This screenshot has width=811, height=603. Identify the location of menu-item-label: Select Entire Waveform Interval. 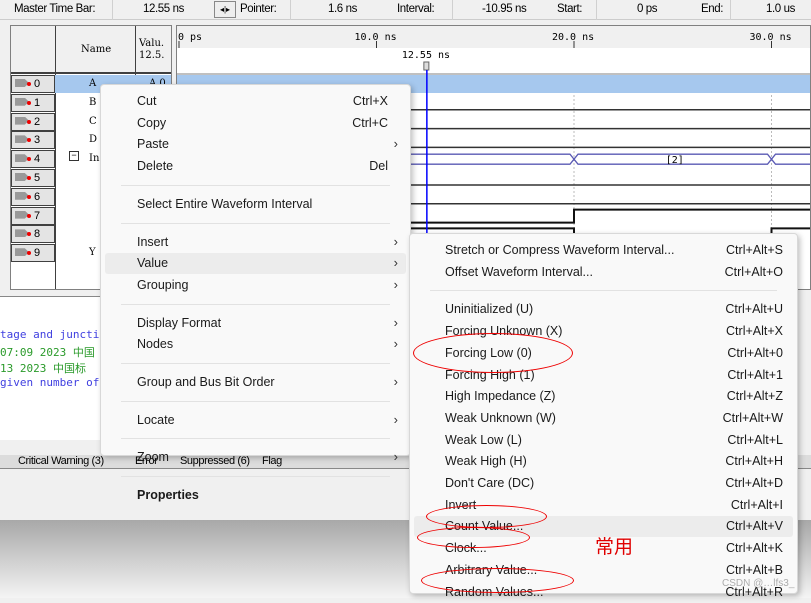
(224, 204).